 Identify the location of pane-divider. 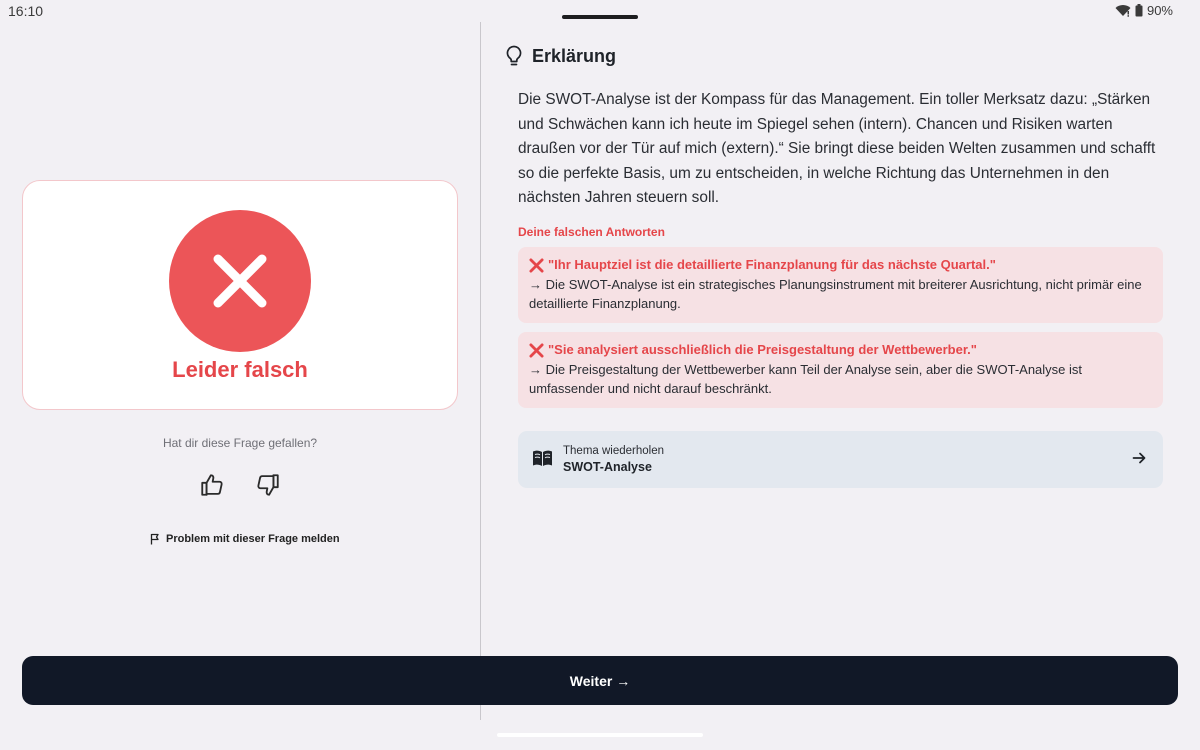
(480, 371).